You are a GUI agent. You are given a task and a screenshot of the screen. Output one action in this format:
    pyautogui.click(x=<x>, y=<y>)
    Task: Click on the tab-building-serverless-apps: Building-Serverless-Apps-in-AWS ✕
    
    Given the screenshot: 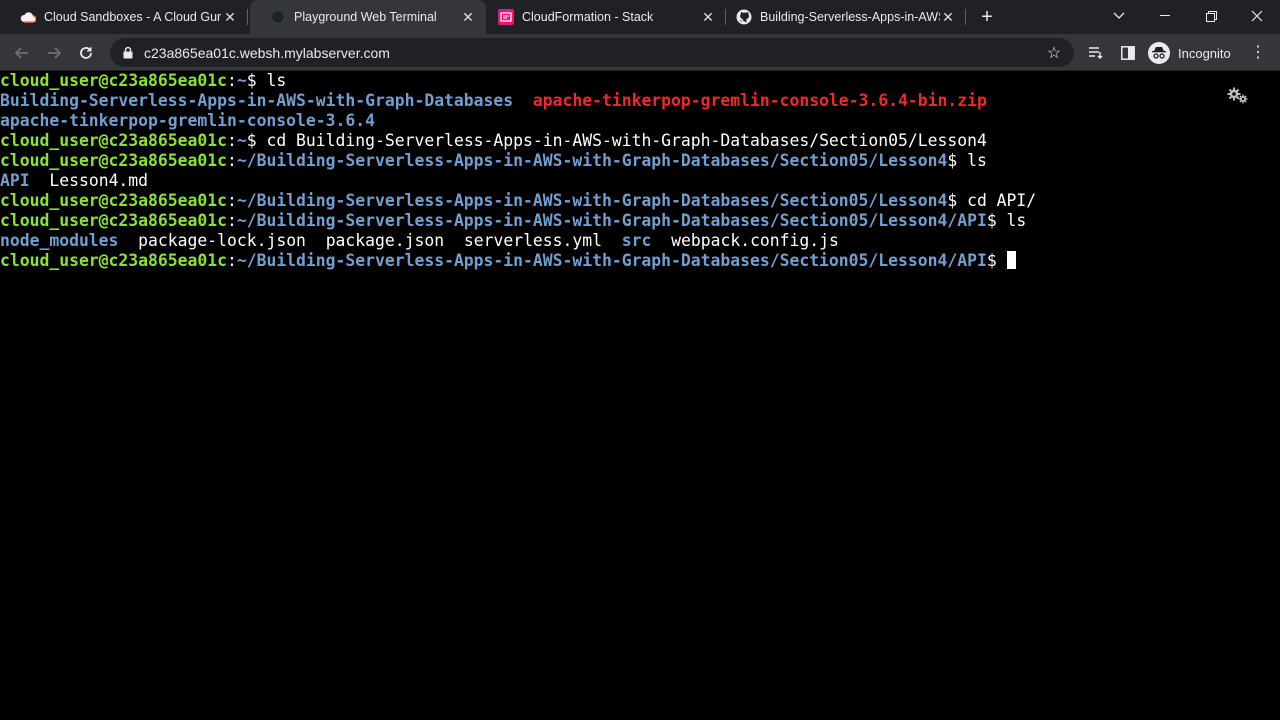 What is the action you would take?
    pyautogui.click(x=841, y=17)
    